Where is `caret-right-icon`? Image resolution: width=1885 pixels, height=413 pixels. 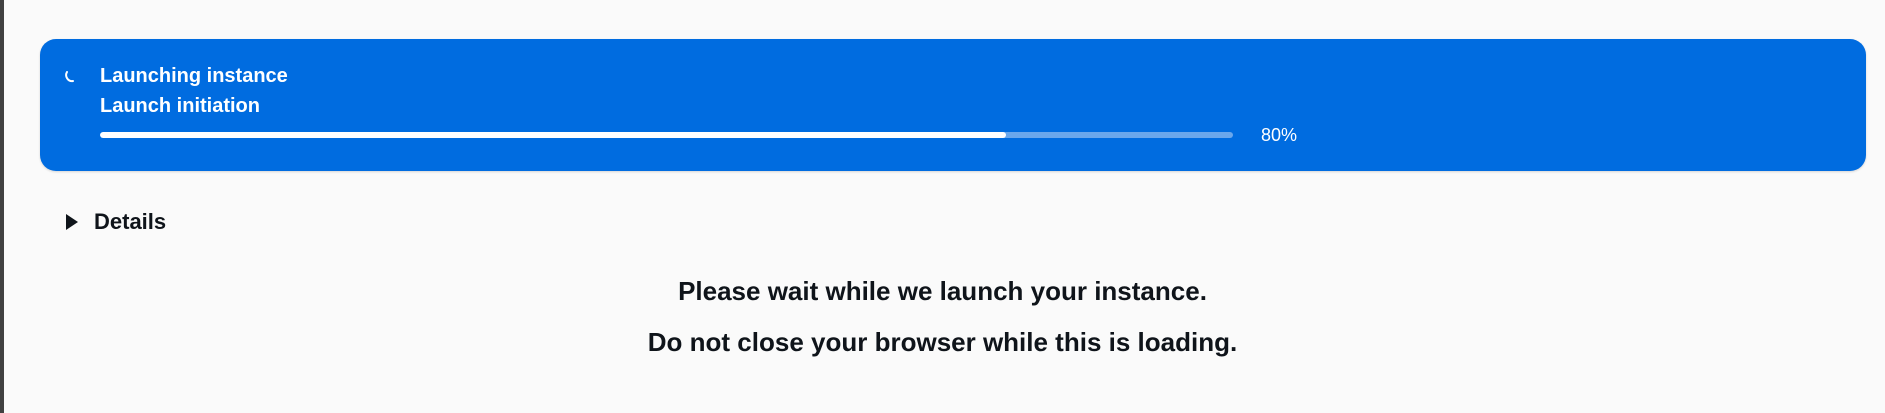
caret-right-icon is located at coordinates (72, 222).